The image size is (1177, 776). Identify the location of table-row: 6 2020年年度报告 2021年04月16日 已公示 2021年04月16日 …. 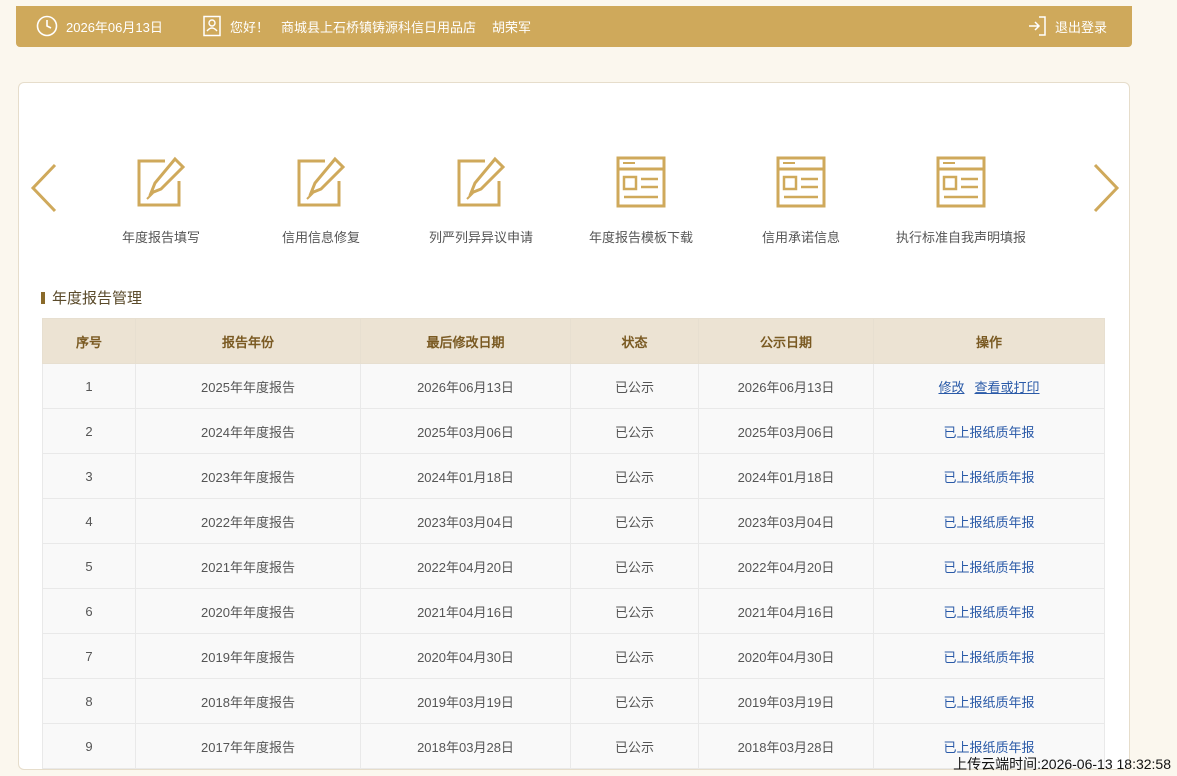
(573, 611).